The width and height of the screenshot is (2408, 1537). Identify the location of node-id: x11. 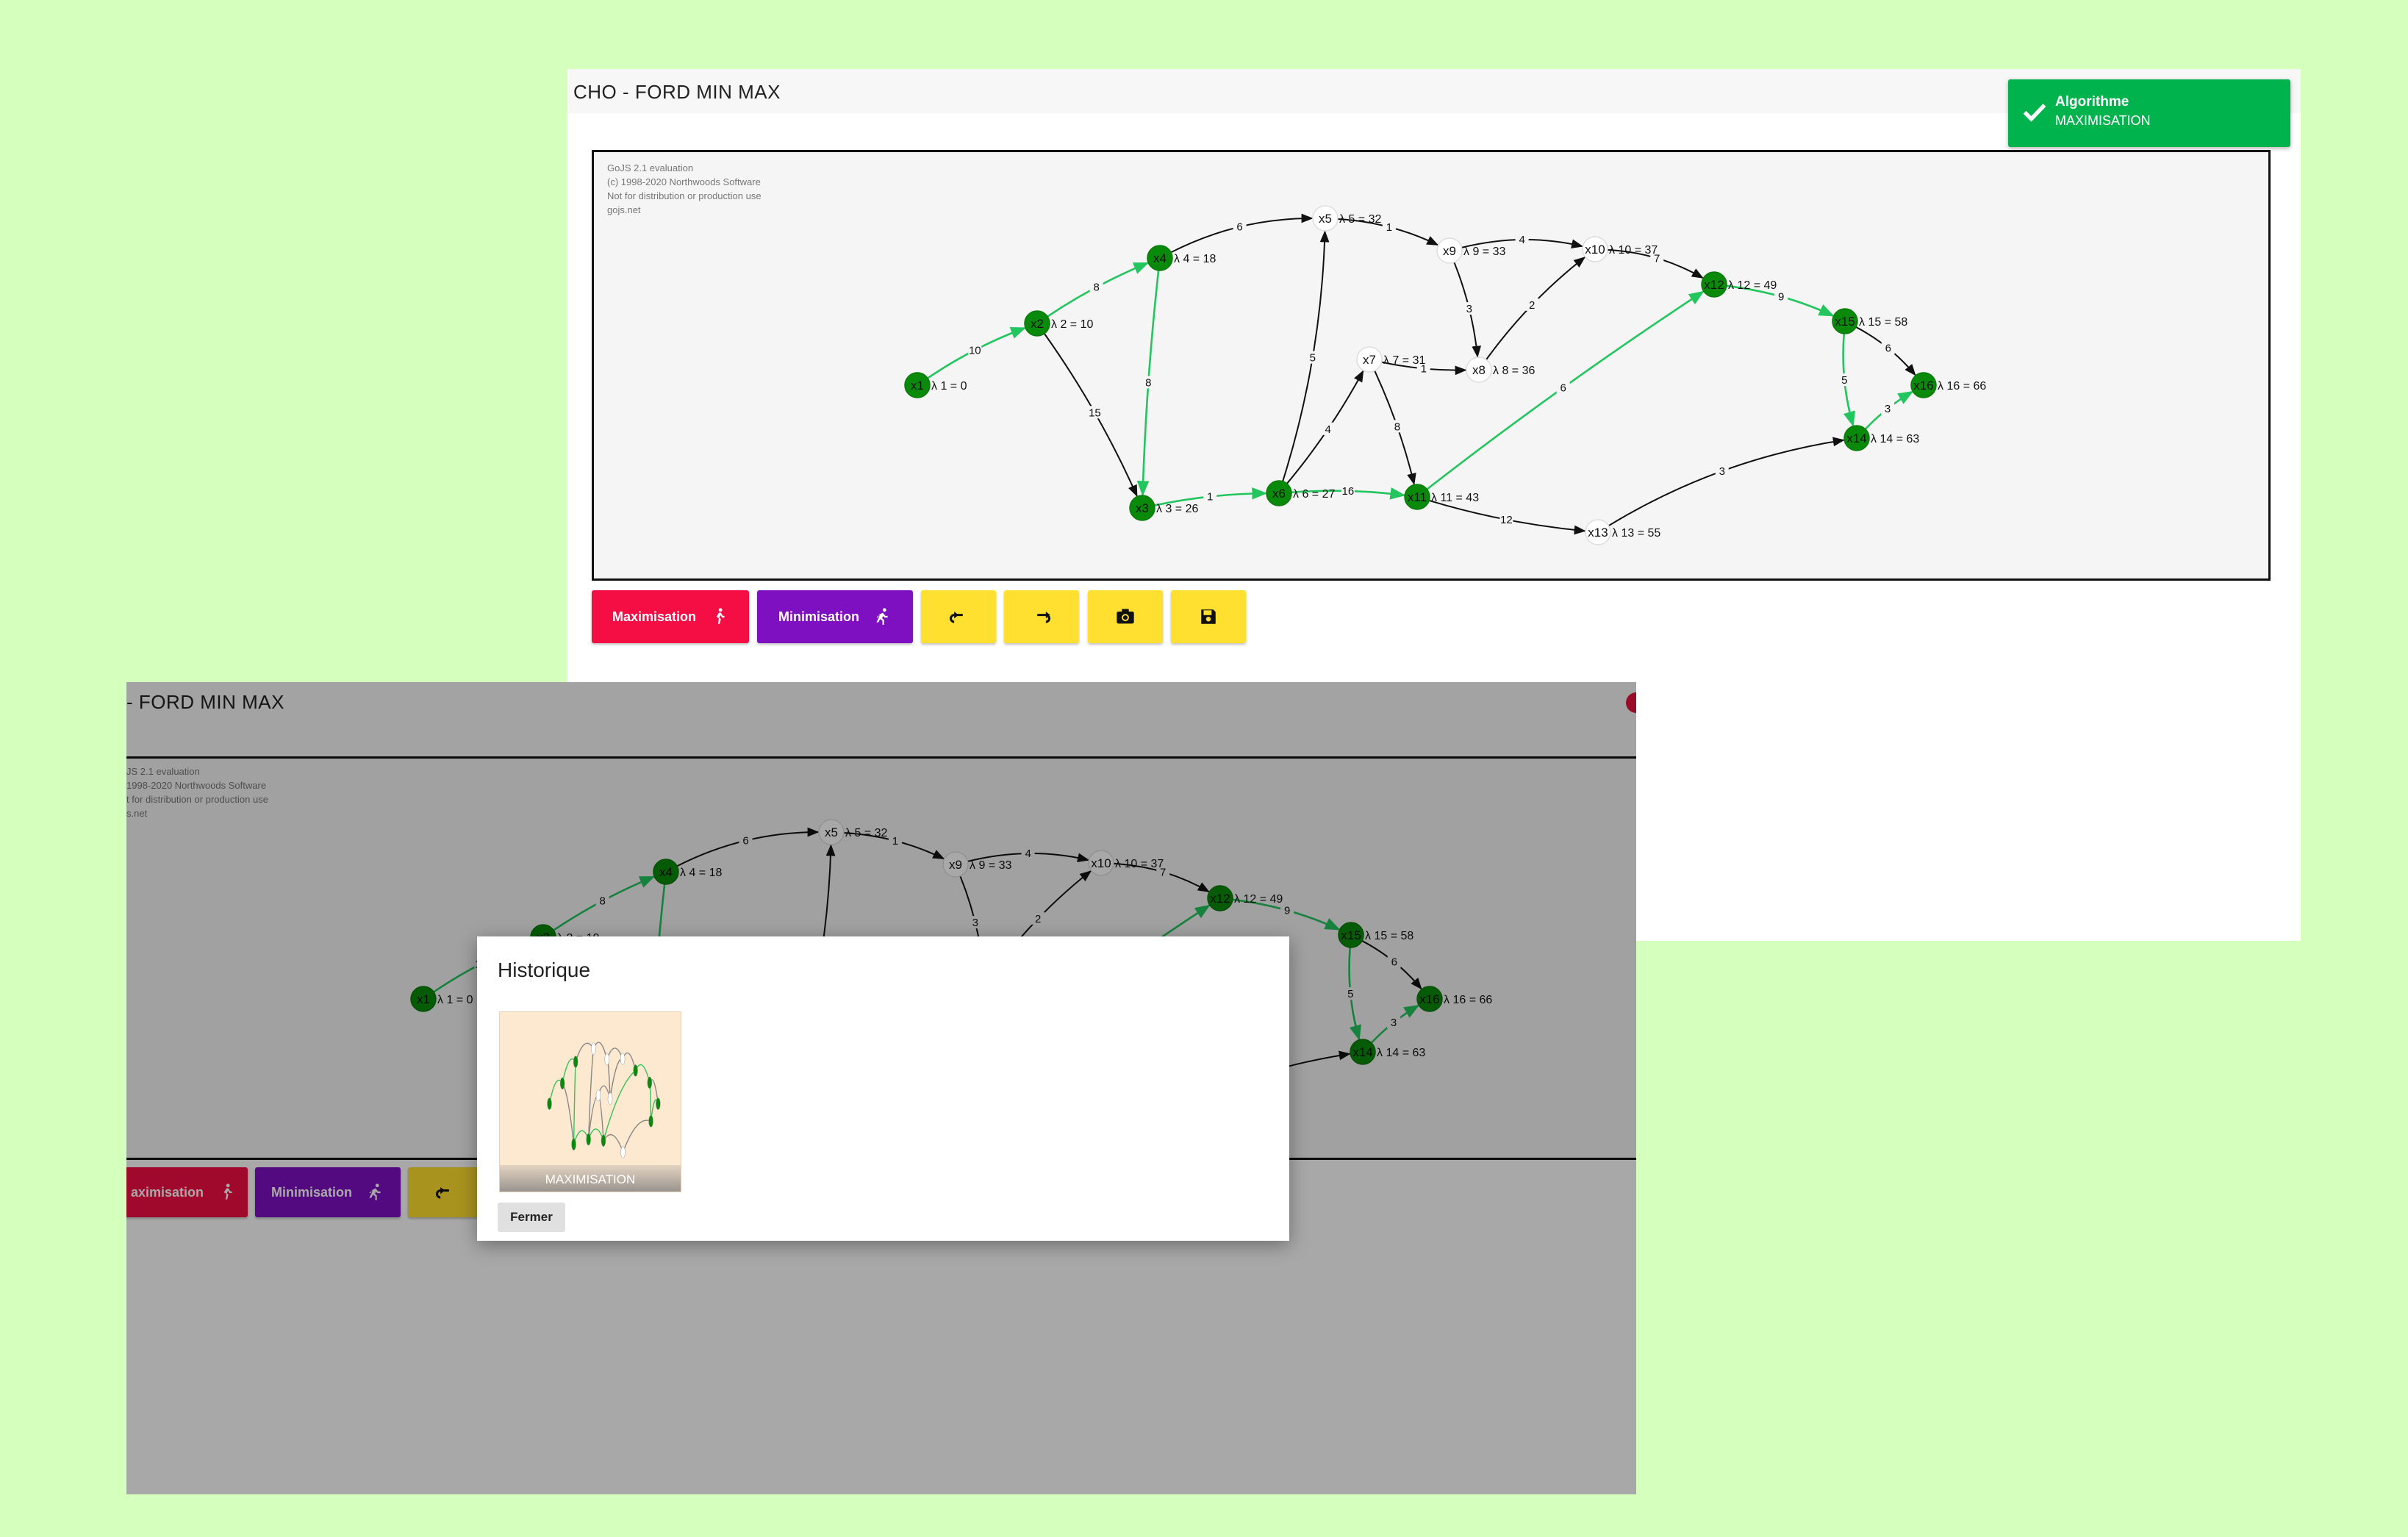
(1417, 497).